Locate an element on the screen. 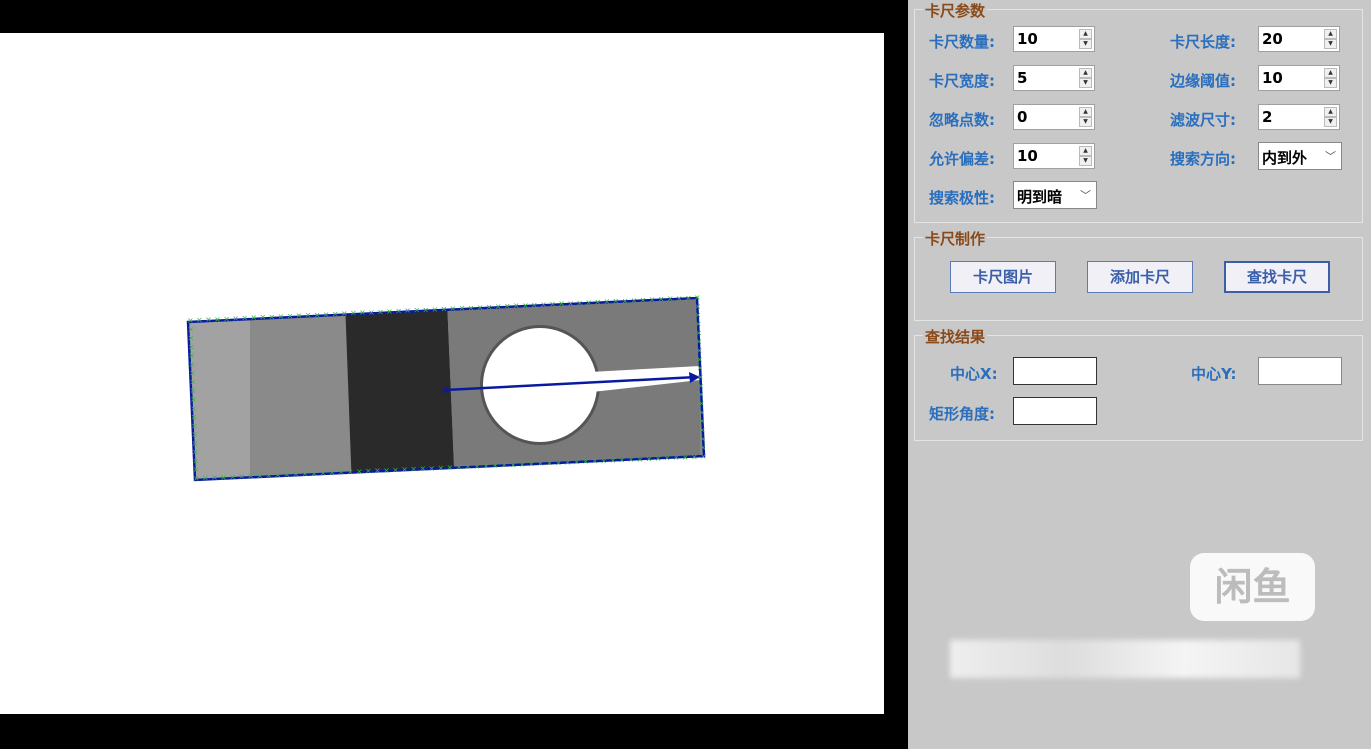 This screenshot has width=1371, height=749. search-polarity-select: 明到暗 ﹀ is located at coordinates (1055, 195).